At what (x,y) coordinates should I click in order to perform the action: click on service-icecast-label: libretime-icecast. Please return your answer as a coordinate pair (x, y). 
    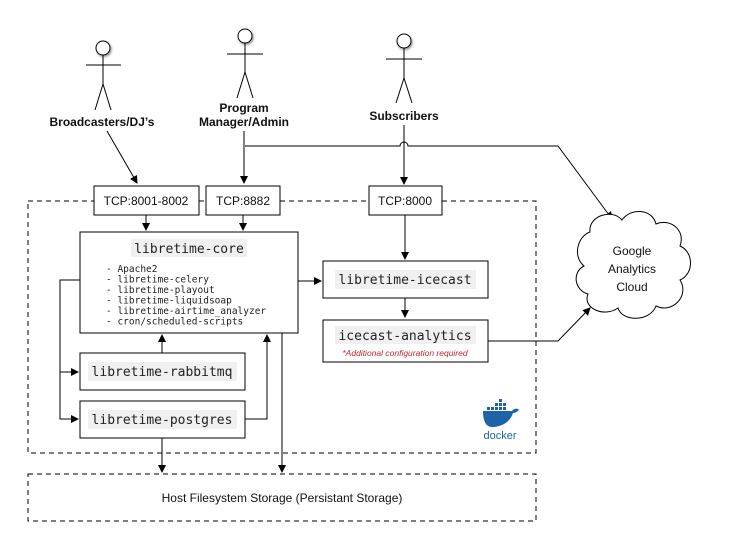
    Looking at the image, I should click on (404, 280).